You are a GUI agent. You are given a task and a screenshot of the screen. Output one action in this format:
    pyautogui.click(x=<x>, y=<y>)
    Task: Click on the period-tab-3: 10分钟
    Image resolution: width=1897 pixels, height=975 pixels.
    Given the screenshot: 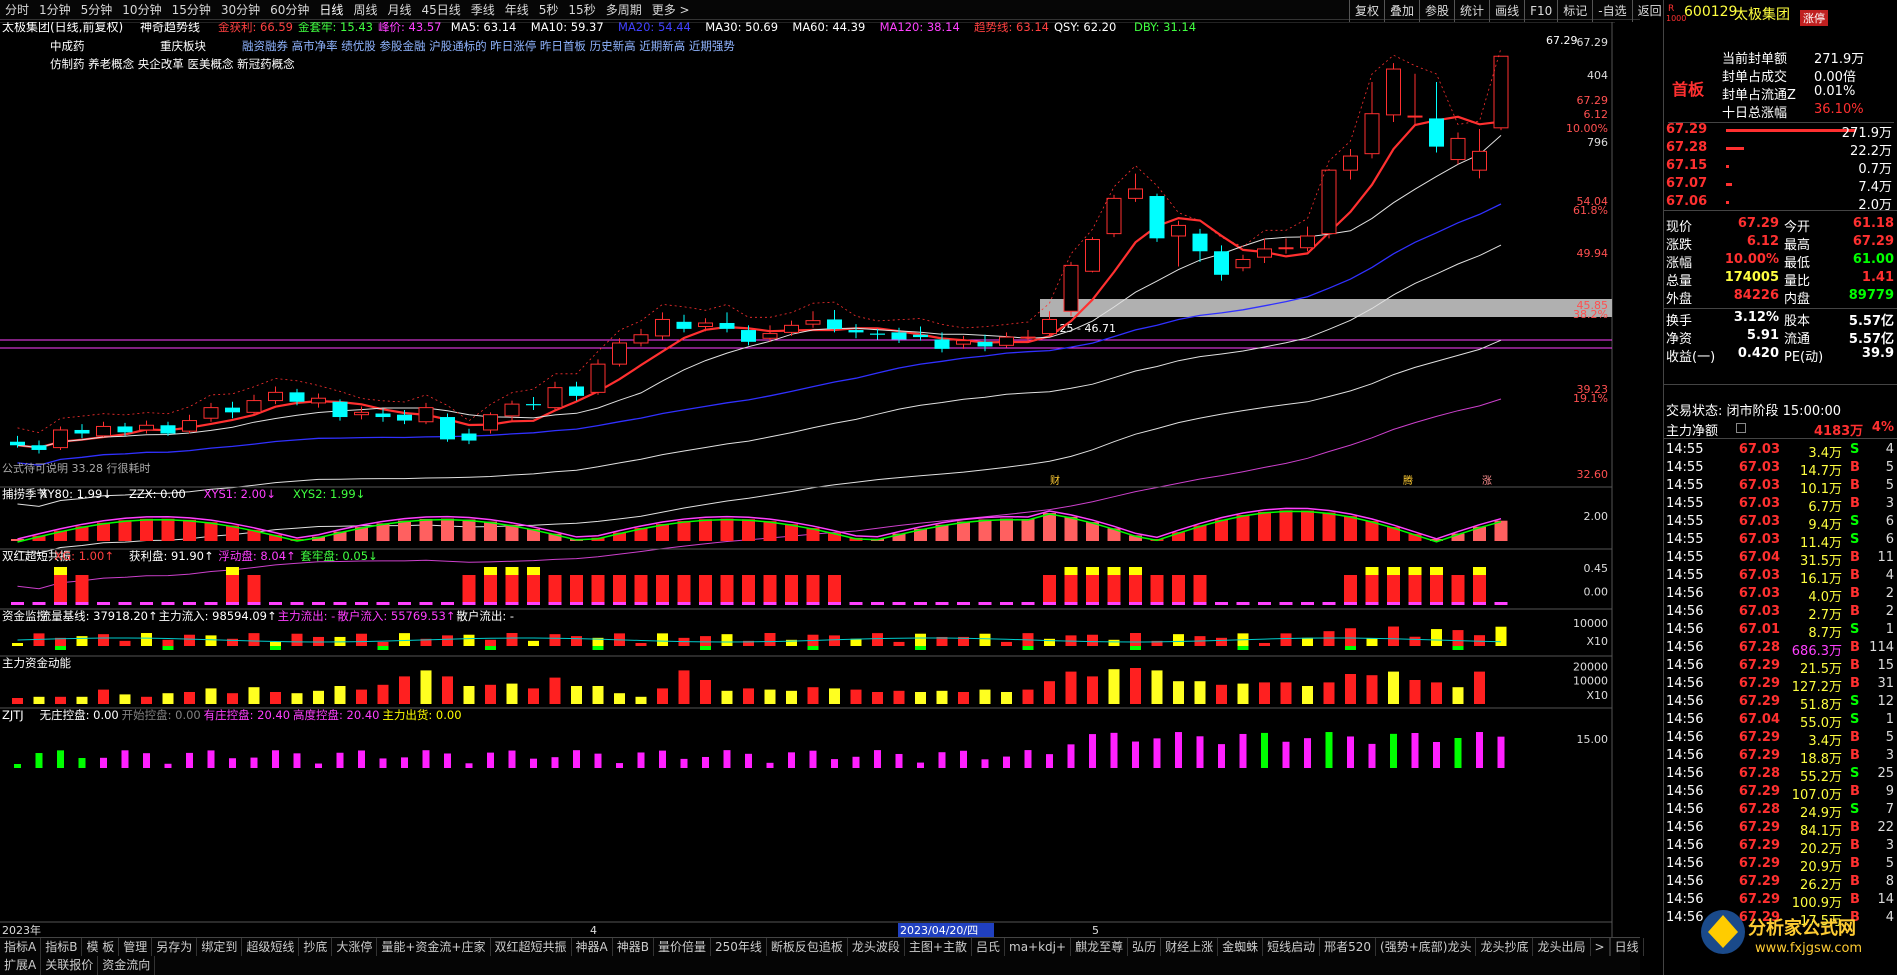 What is the action you would take?
    pyautogui.click(x=141, y=10)
    